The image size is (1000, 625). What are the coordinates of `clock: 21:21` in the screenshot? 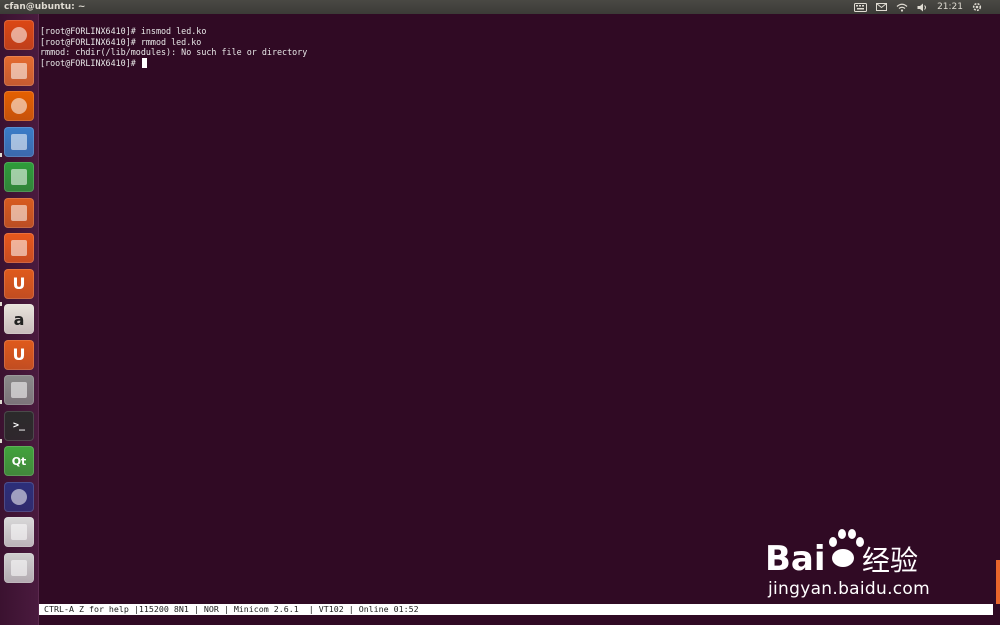 It's located at (950, 7).